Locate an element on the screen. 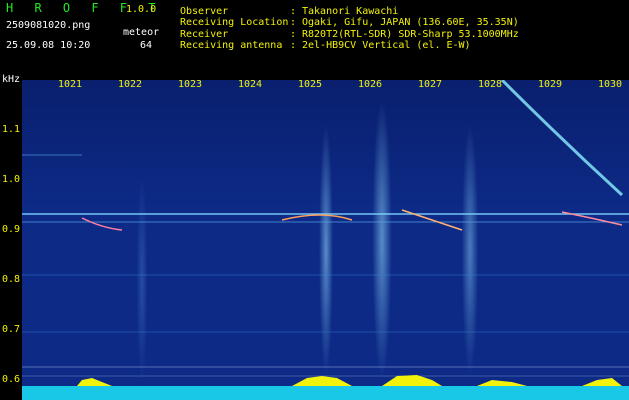 Image resolution: width=629 pixels, height=400 pixels. y-tick-label: 0.8 is located at coordinates (11, 279).